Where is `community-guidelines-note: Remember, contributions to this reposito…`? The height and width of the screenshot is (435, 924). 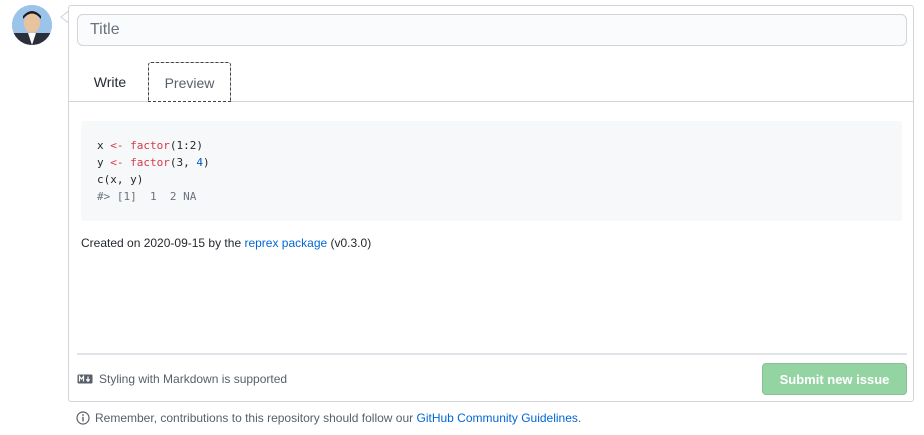 community-guidelines-note: Remember, contributions to this reposito… is located at coordinates (328, 418).